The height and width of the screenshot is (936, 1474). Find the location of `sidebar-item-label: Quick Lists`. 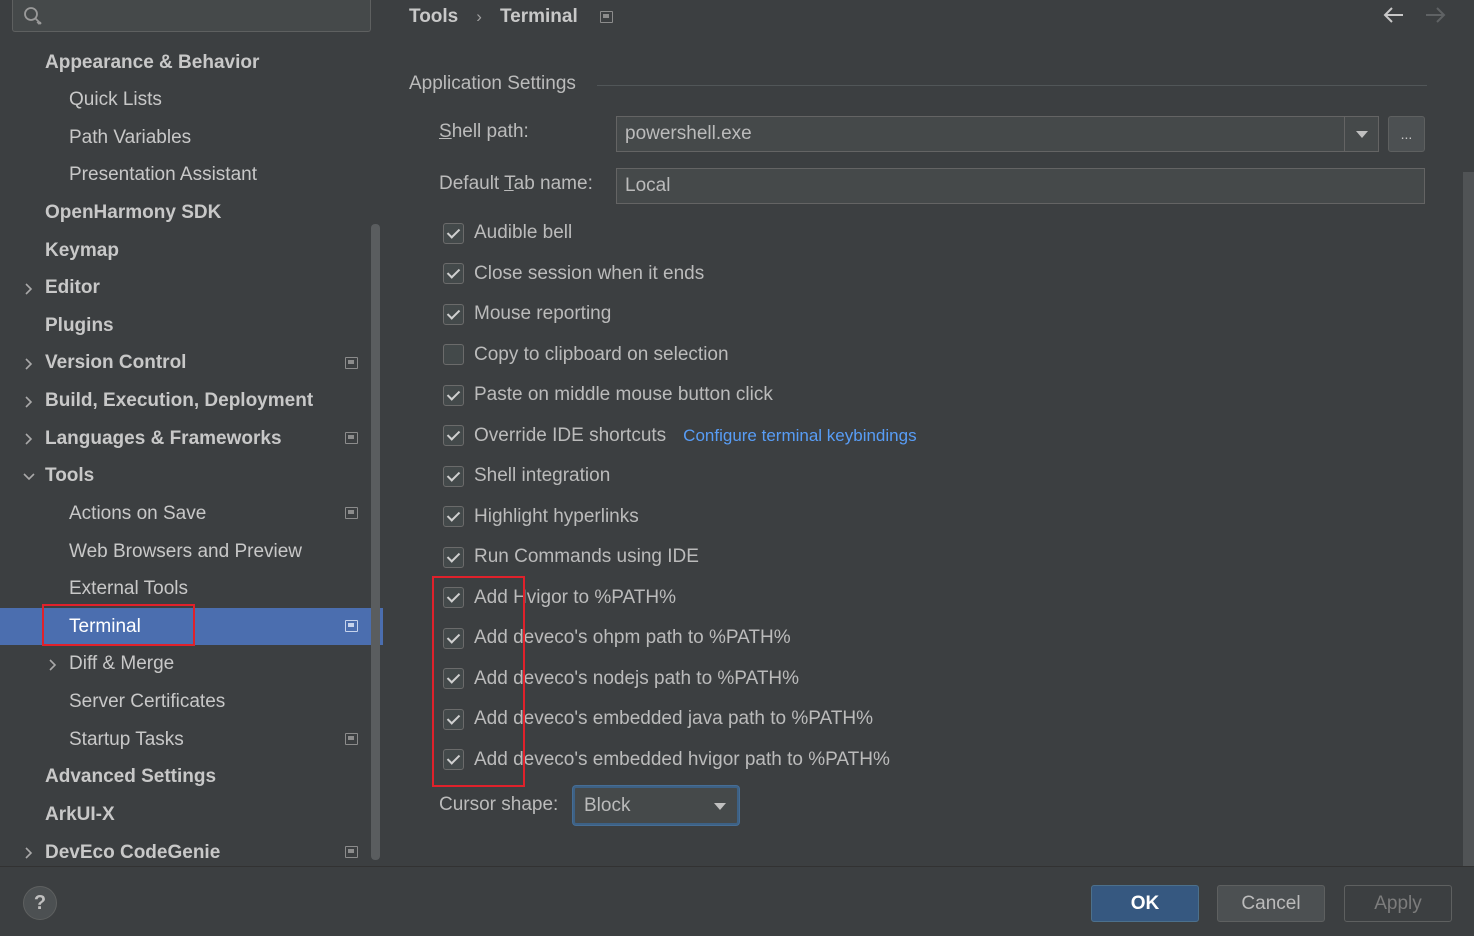

sidebar-item-label: Quick Lists is located at coordinates (115, 100).